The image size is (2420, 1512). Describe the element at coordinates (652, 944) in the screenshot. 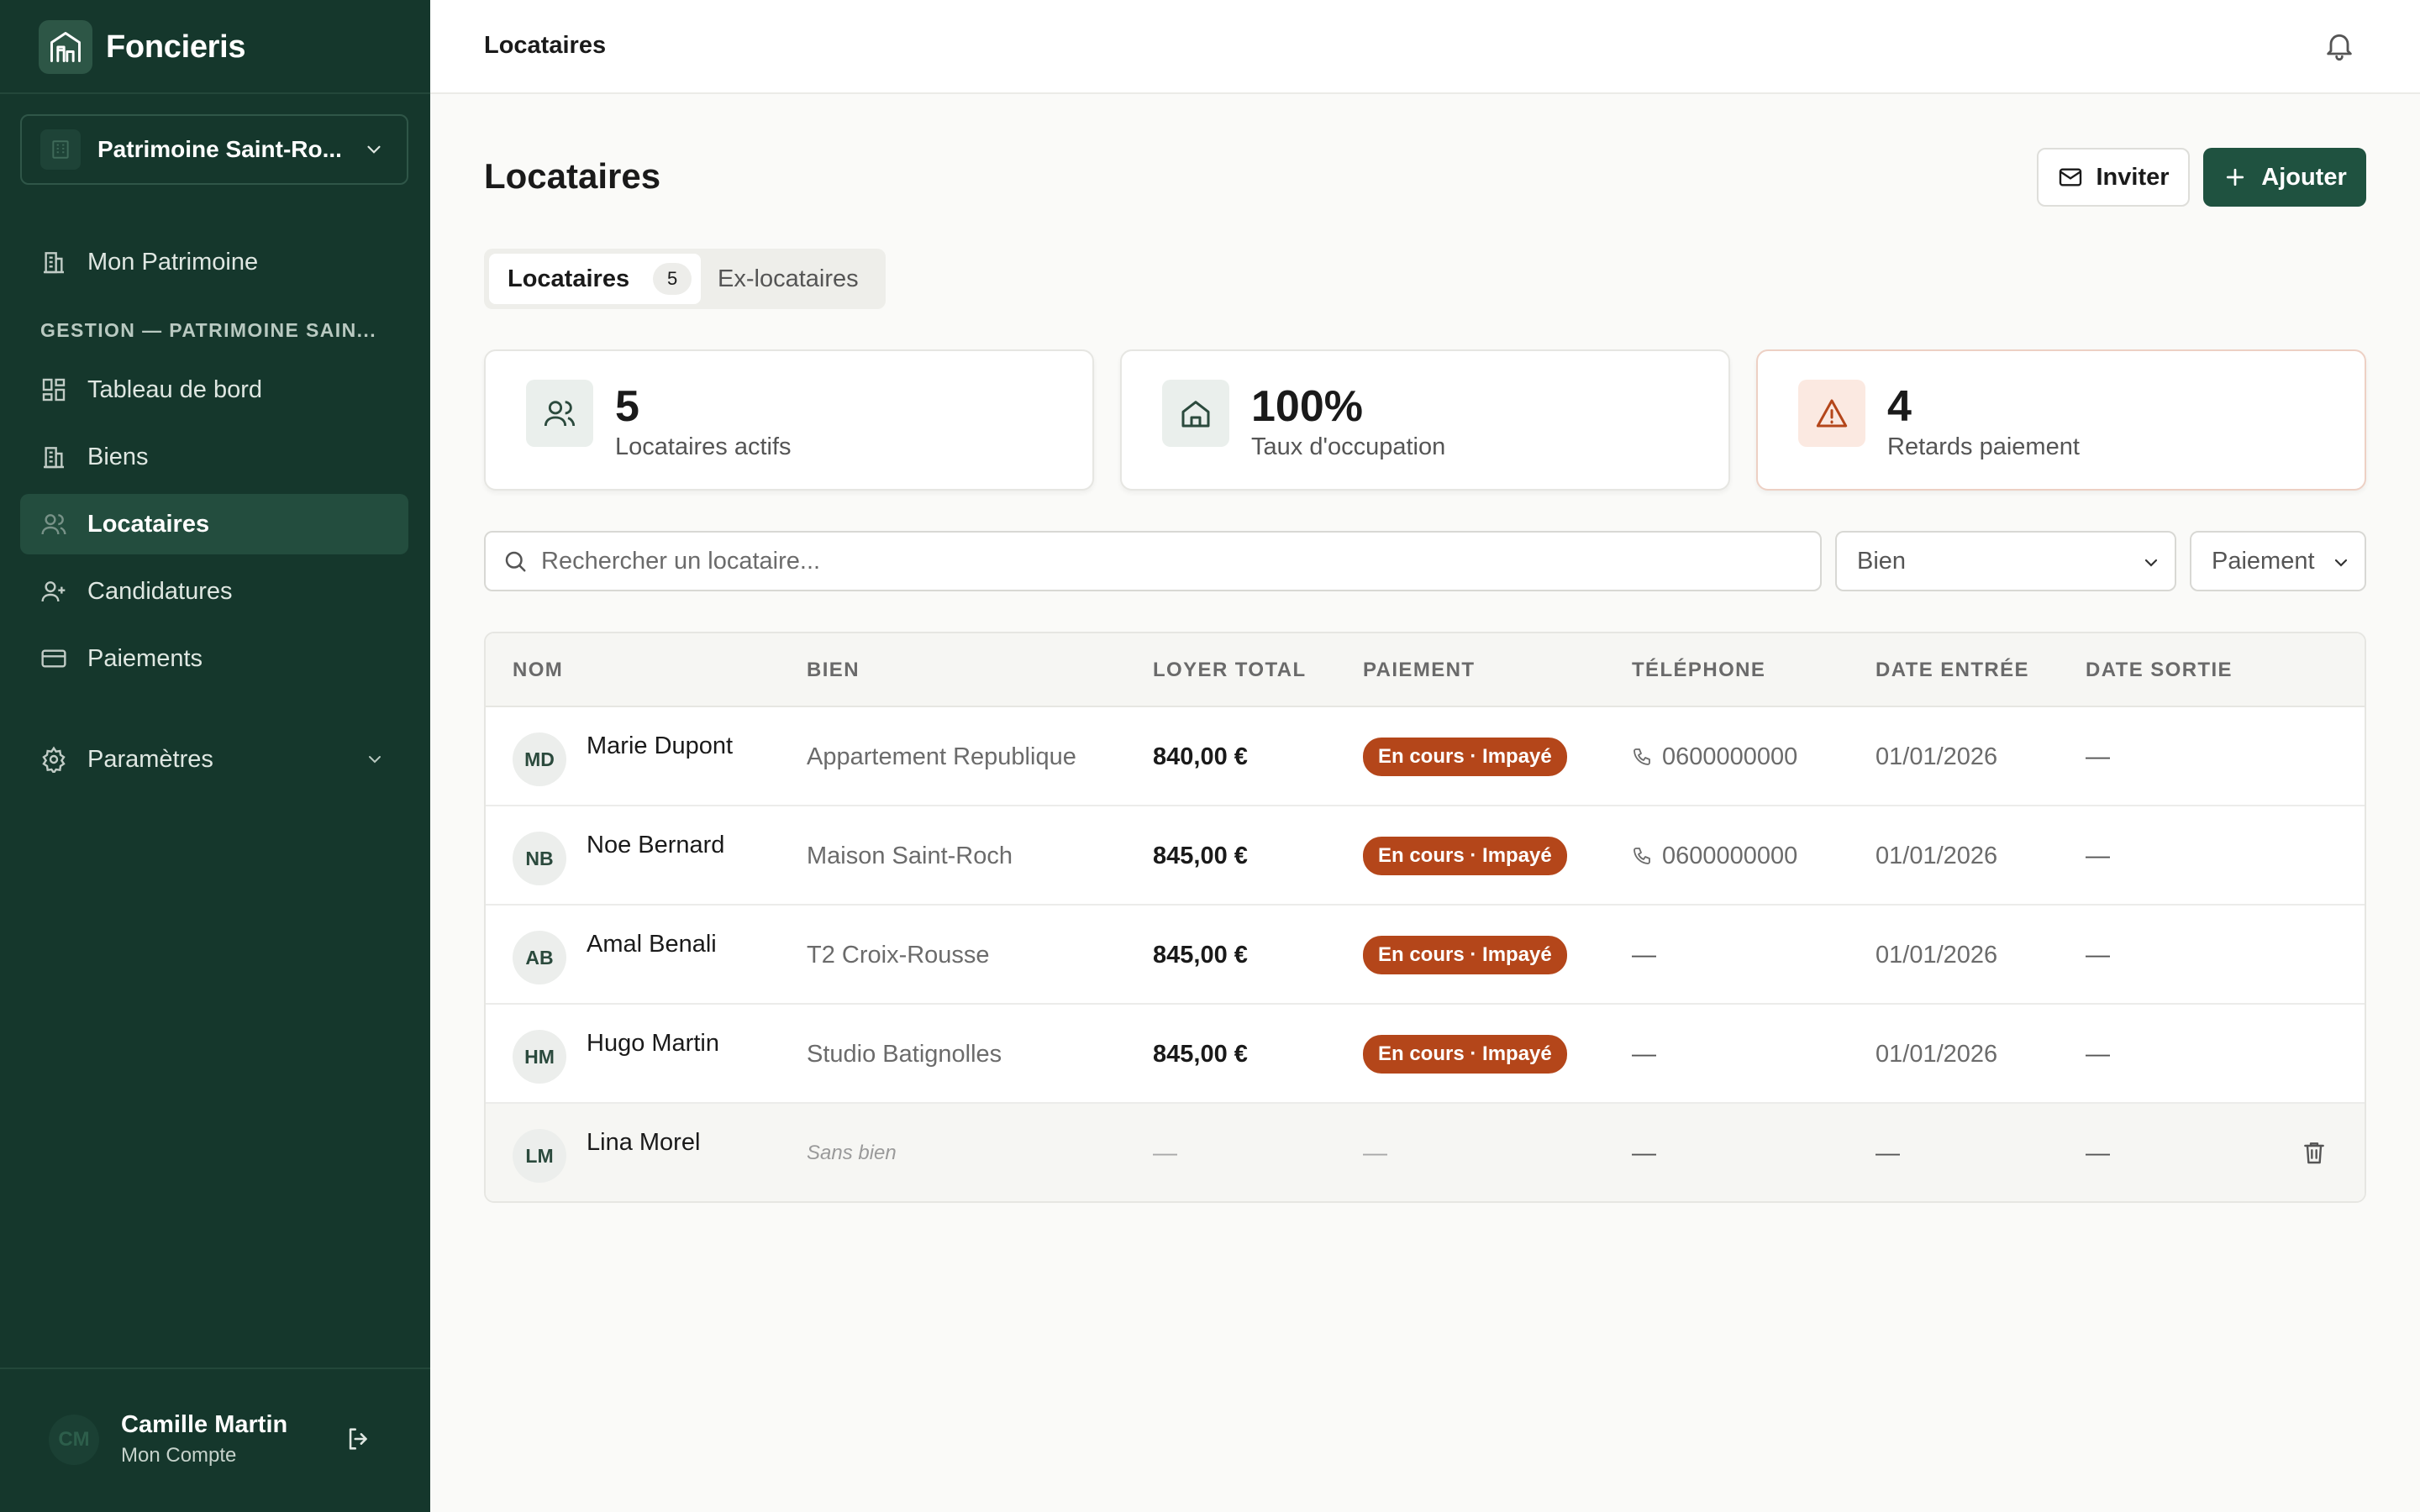

I see `tenant-name: Amal Benali` at that location.